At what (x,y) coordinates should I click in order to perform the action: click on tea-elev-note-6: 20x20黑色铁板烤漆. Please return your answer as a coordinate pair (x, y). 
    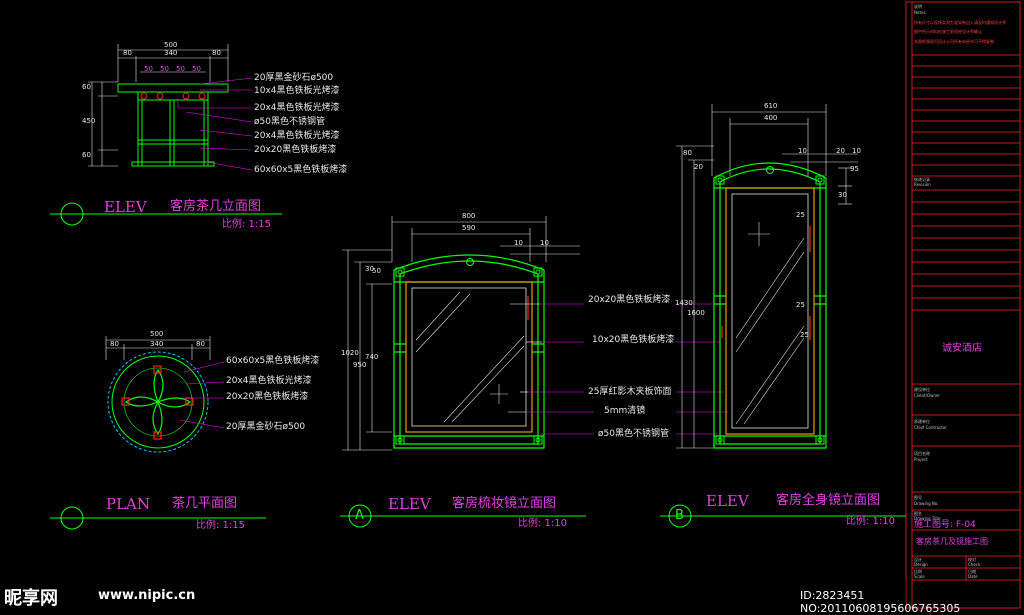
    Looking at the image, I should click on (295, 150).